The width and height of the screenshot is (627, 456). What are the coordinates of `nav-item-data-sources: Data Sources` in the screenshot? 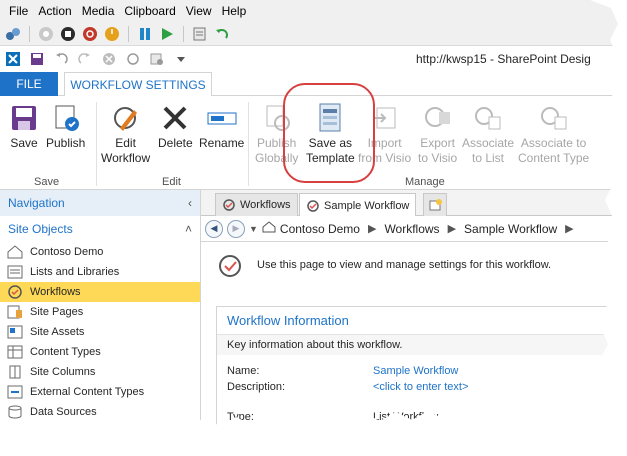 It's located at (100, 412).